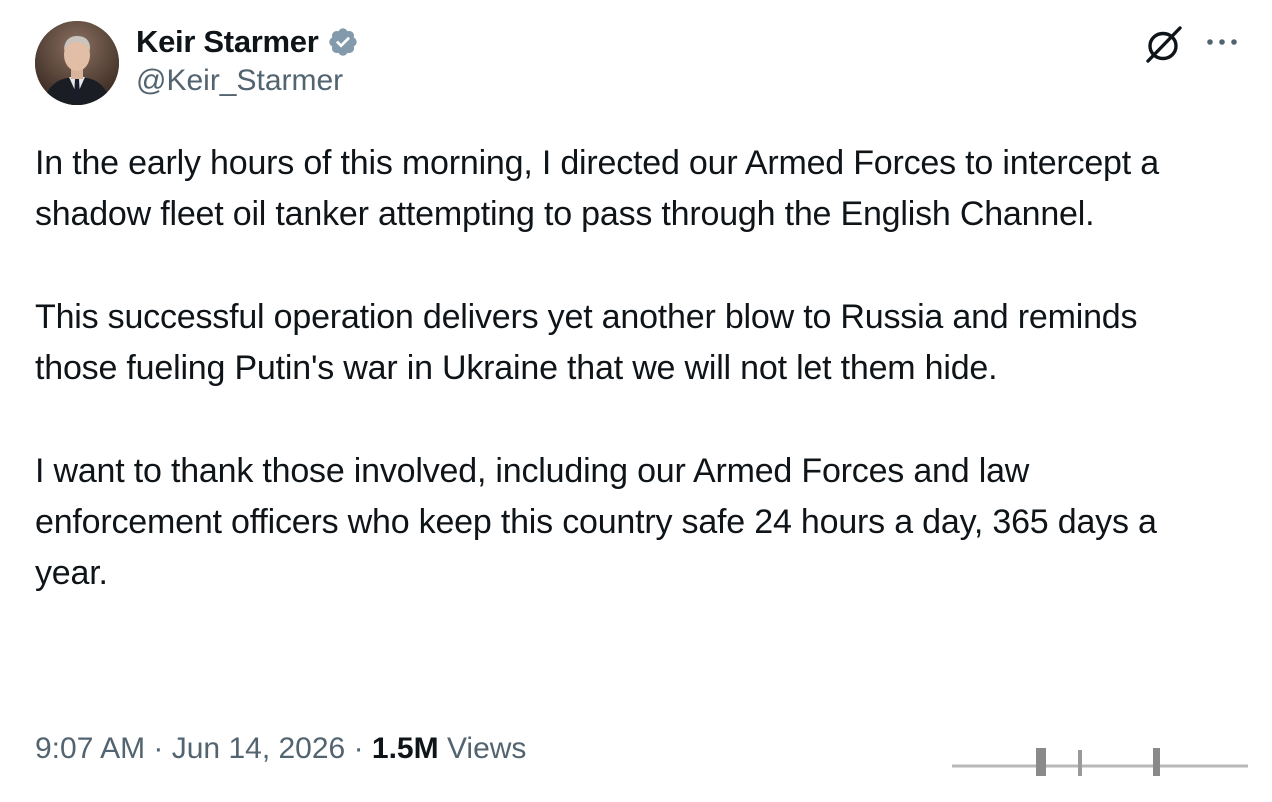 This screenshot has width=1272, height=802. Describe the element at coordinates (482, 748) in the screenshot. I see `views-label: Views` at that location.